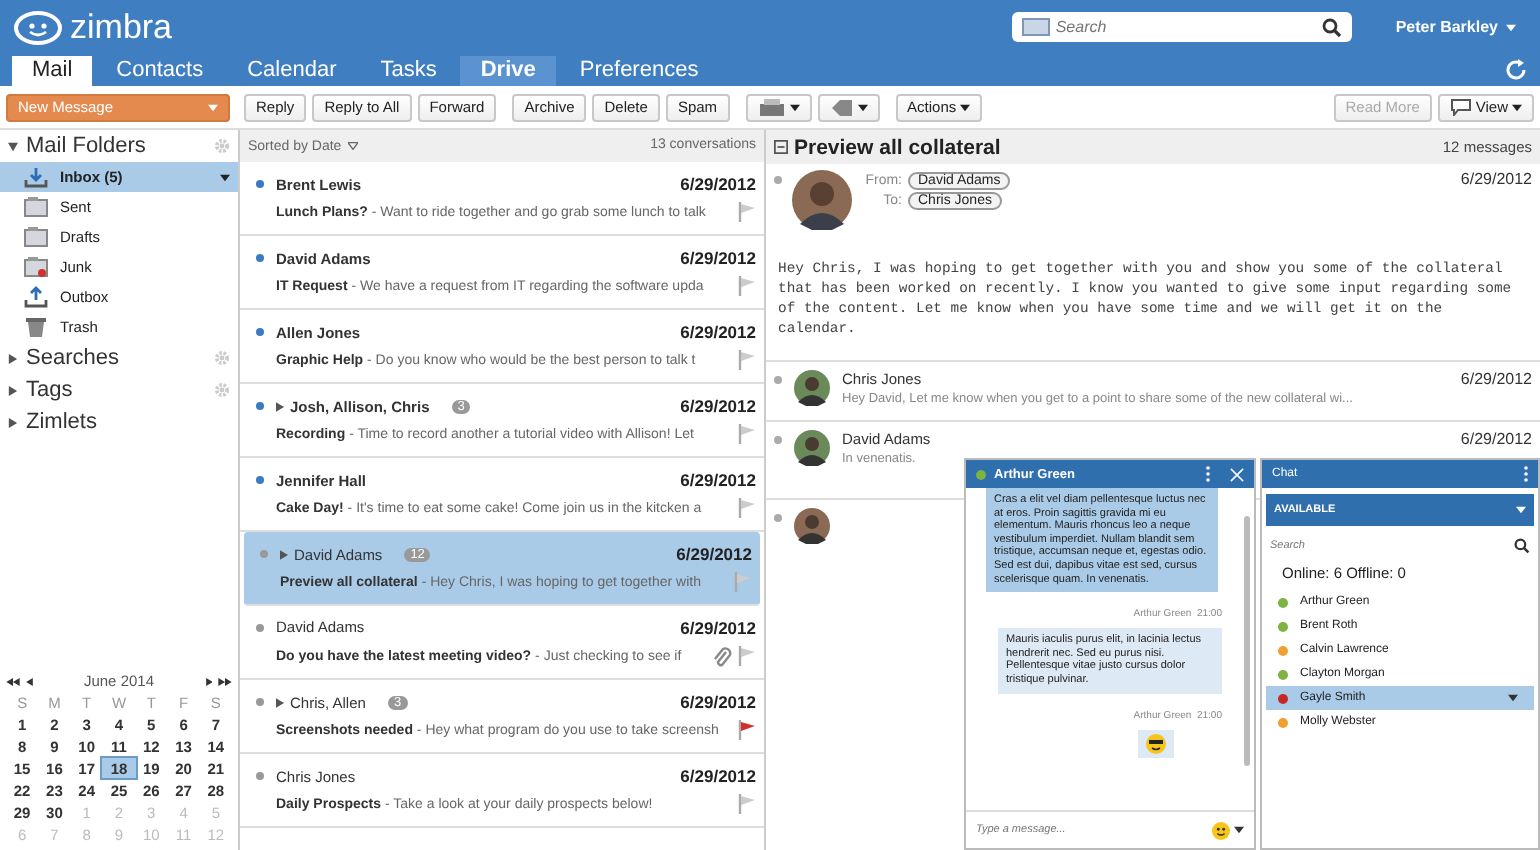  What do you see at coordinates (722, 656) in the screenshot?
I see `paperclip-icon` at bounding box center [722, 656].